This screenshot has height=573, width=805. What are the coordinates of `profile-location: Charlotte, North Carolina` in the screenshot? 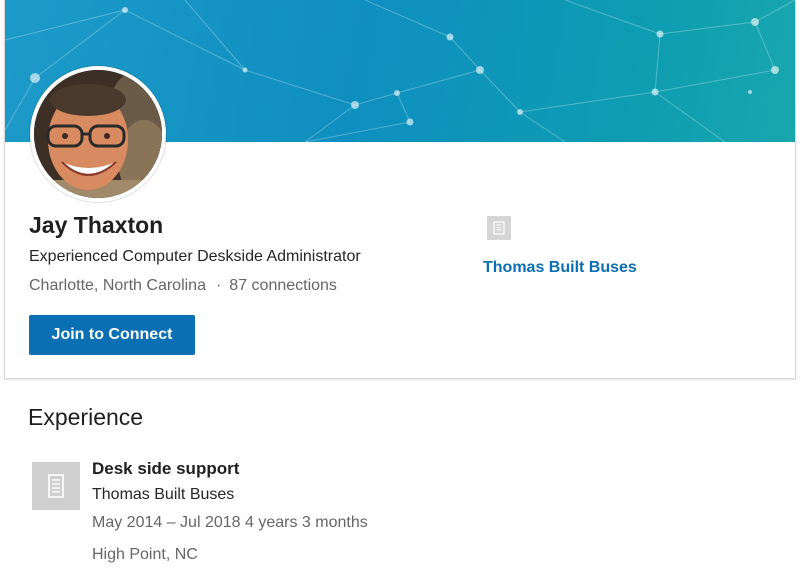 It's located at (117, 285).